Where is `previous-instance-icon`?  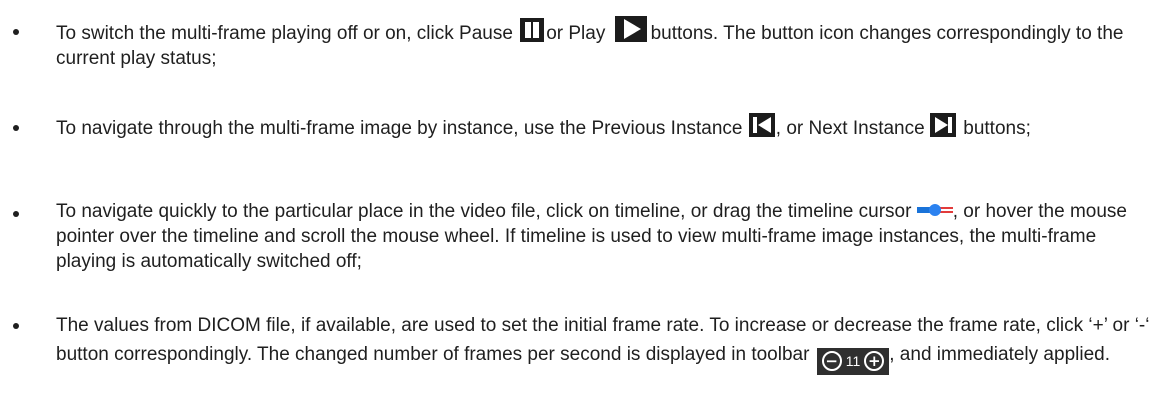
previous-instance-icon is located at coordinates (761, 125).